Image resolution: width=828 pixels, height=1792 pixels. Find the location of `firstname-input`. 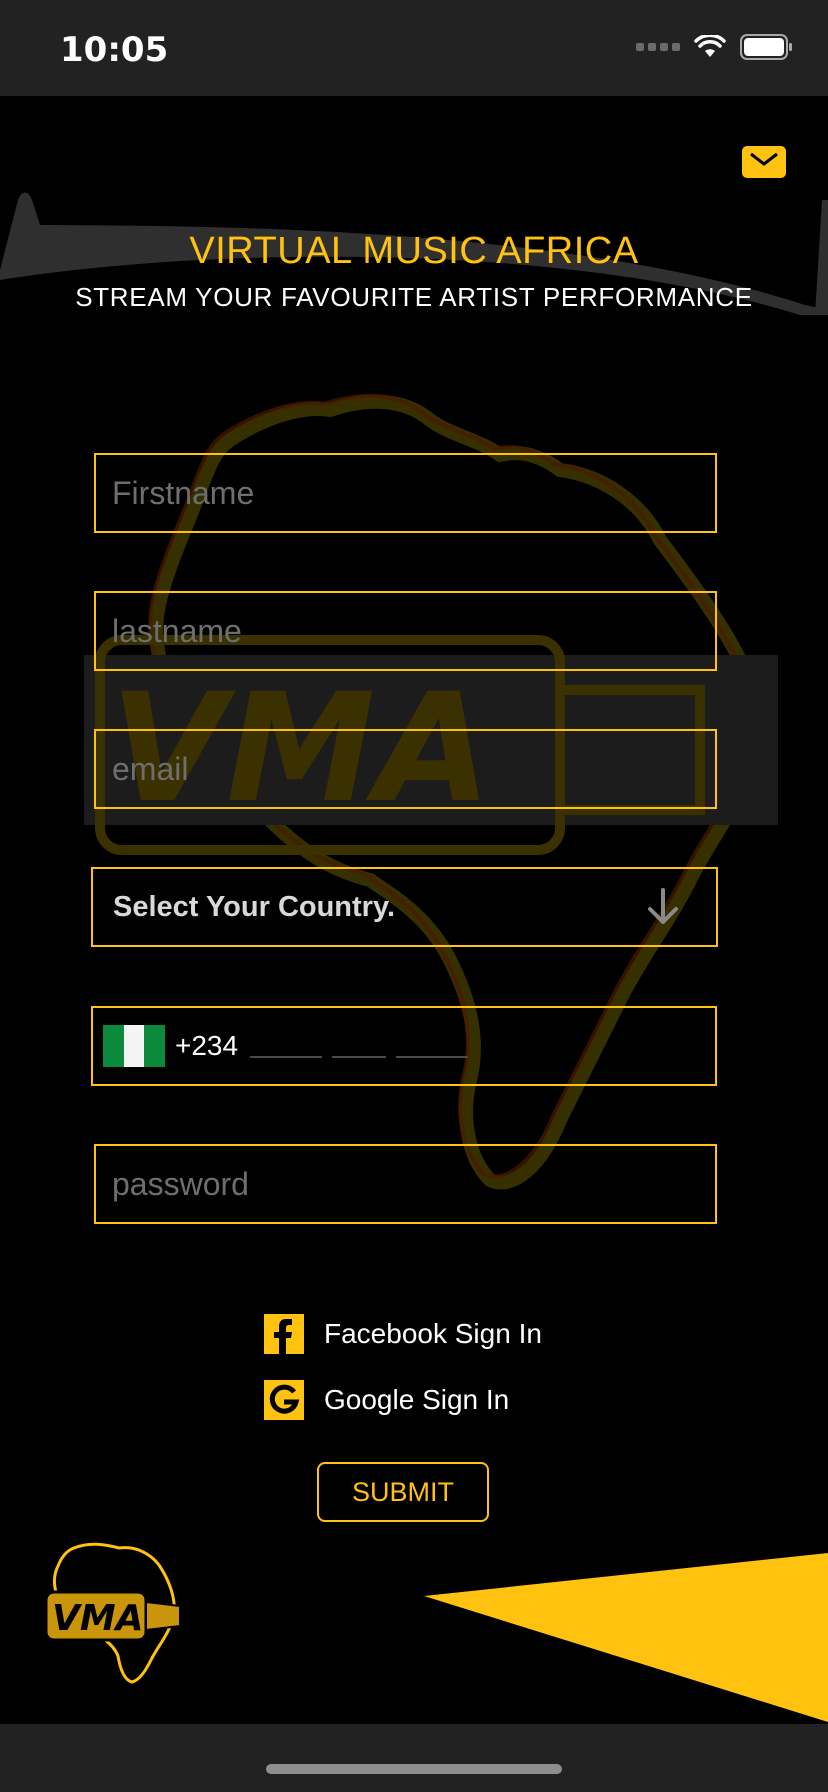

firstname-input is located at coordinates (405, 493).